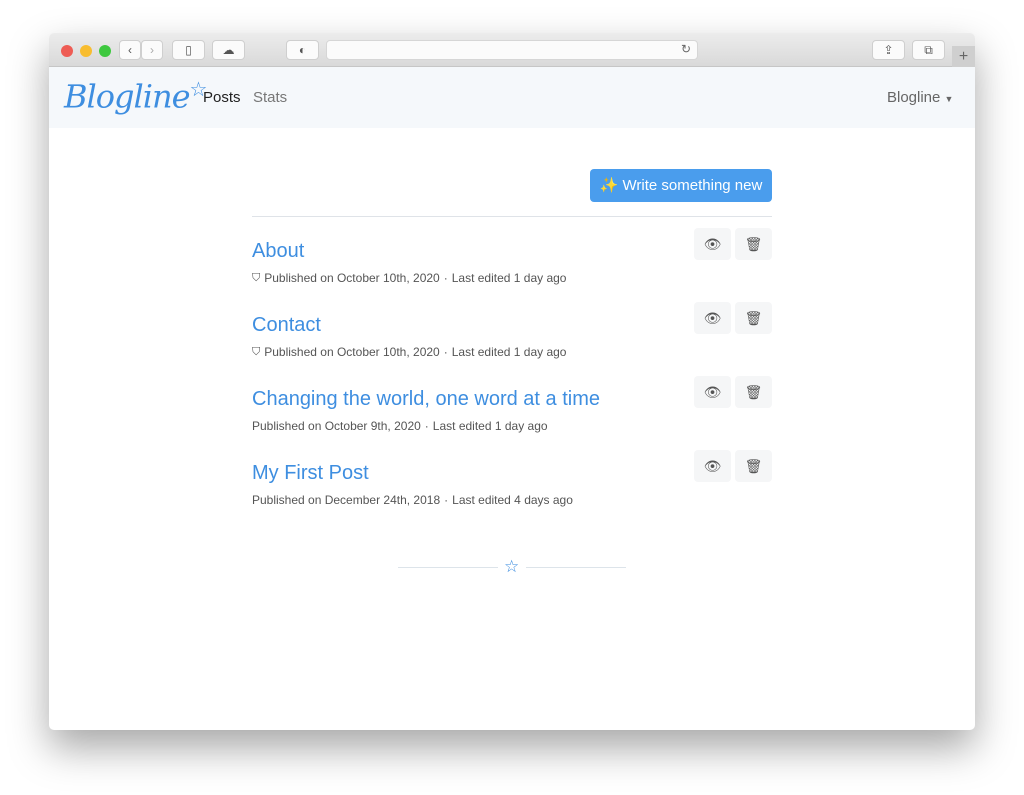  Describe the element at coordinates (686, 49) in the screenshot. I see `reload-icon: ↻` at that location.